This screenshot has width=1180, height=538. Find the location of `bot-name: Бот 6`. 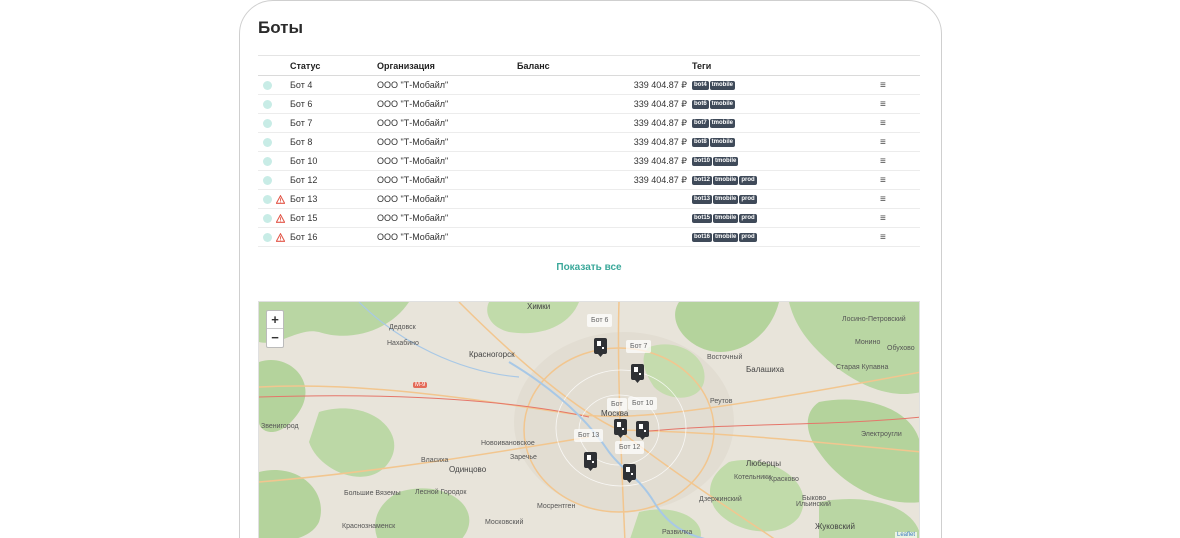

bot-name: Бот 6 is located at coordinates (333, 104).